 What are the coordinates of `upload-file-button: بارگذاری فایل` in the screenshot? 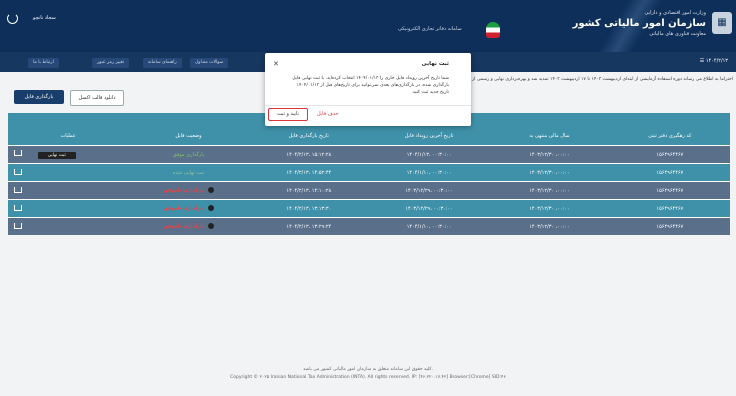 It's located at (39, 97).